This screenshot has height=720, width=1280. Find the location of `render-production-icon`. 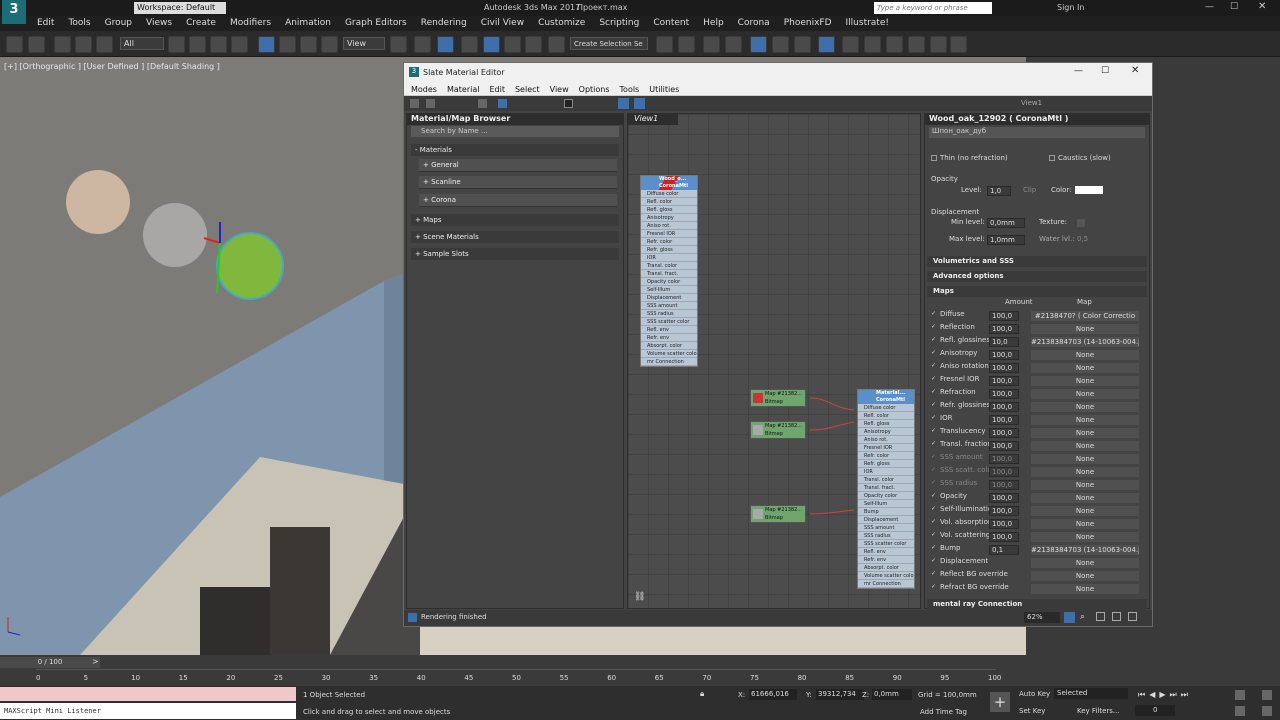

render-production-icon is located at coordinates (894, 44).